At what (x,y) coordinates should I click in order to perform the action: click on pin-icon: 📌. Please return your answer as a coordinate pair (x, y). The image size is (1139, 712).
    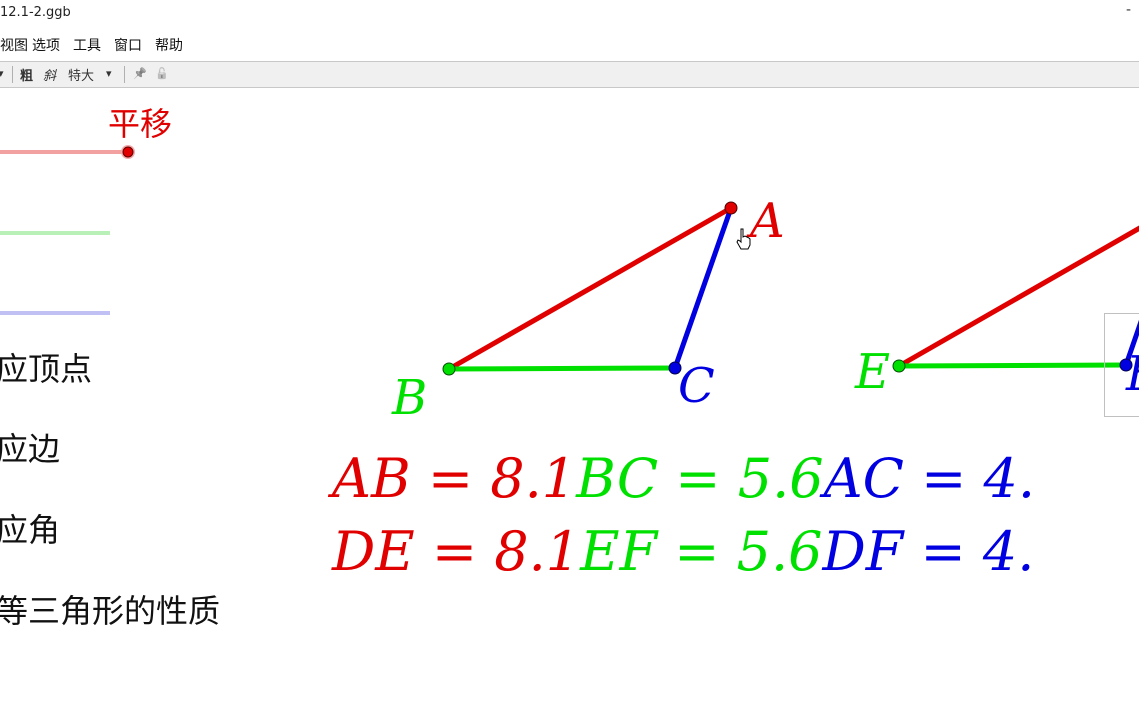
    Looking at the image, I should click on (140, 73).